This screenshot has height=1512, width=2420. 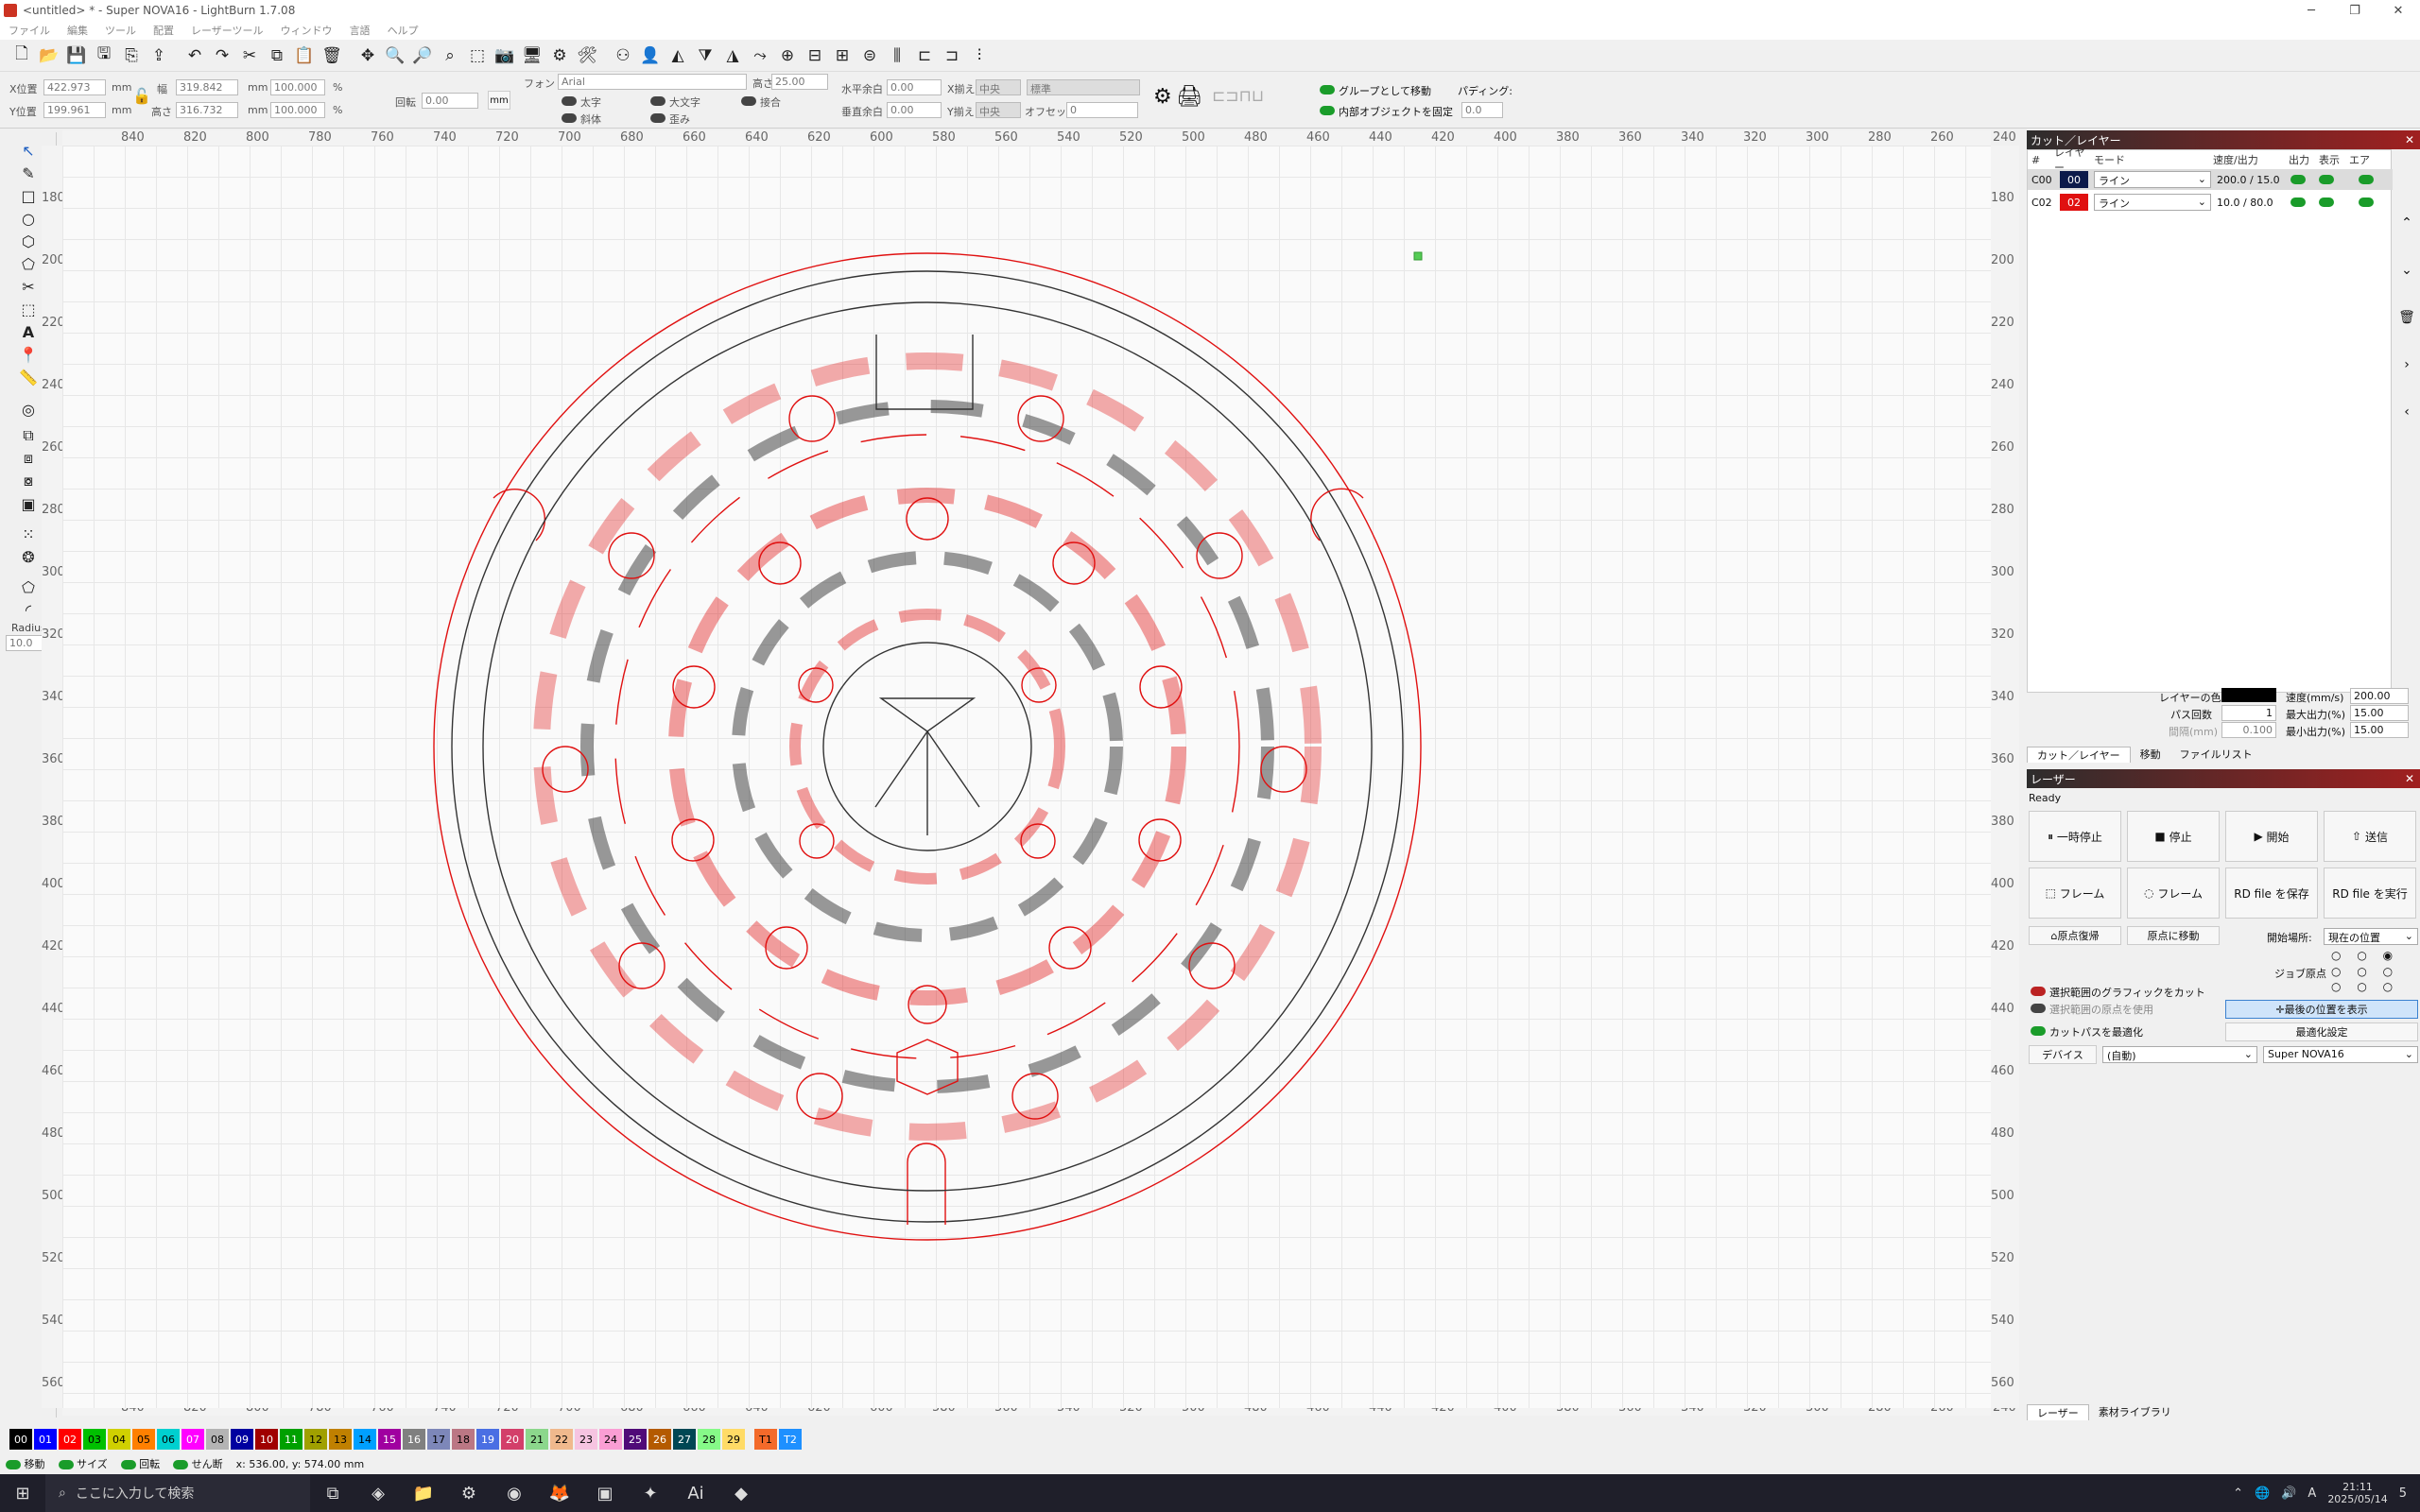 I want to click on menu-file: ファイル, so click(x=30, y=30).